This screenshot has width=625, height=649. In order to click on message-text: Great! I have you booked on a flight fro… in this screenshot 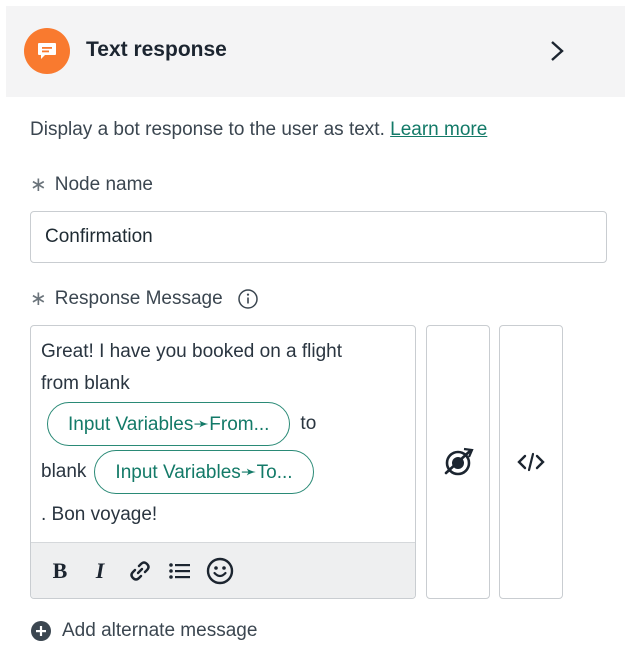, I will do `click(224, 368)`.